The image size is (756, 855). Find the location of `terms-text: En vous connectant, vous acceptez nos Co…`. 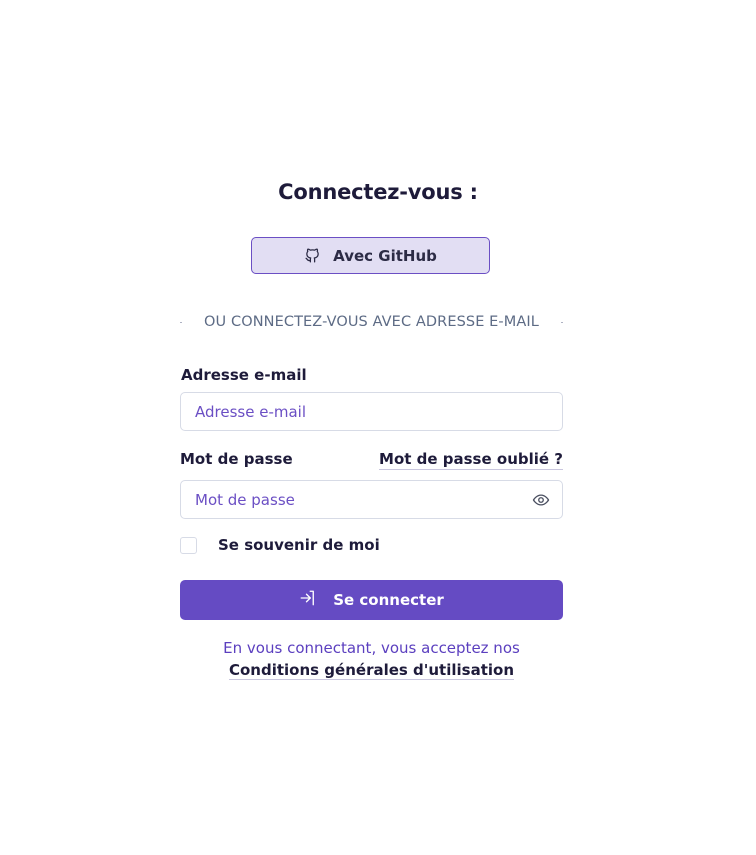

terms-text: En vous connectant, vous acceptez nos Co… is located at coordinates (371, 659).